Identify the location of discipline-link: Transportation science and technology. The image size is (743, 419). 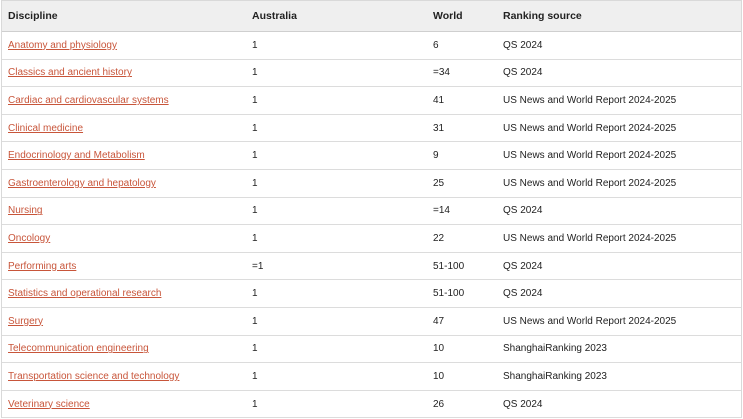
(93, 376).